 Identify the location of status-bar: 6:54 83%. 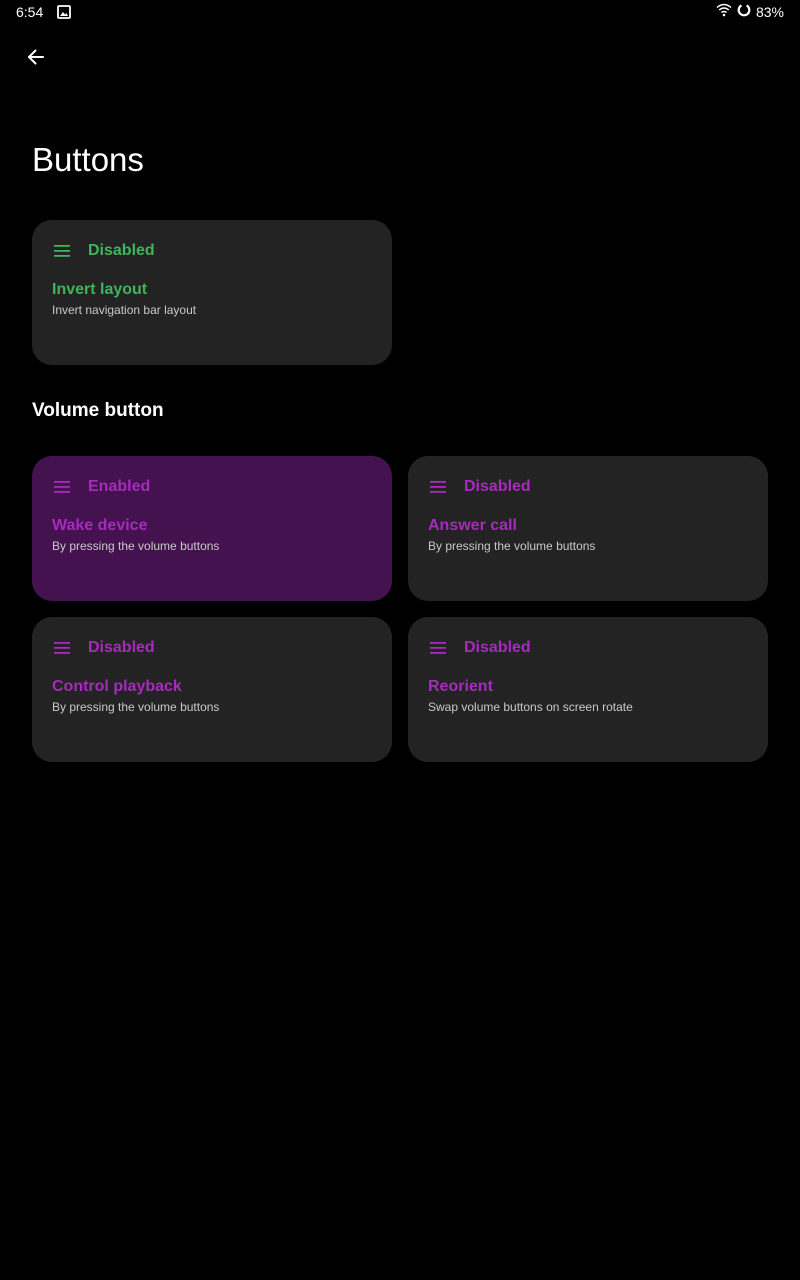
(400, 12).